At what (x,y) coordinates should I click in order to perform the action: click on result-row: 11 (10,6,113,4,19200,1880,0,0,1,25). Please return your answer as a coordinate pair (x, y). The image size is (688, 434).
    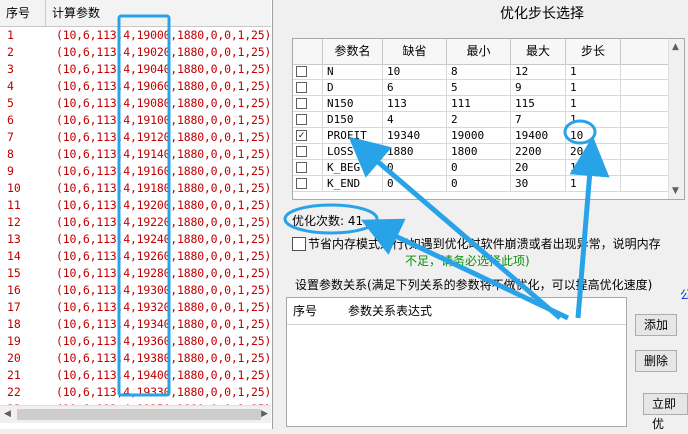
    Looking at the image, I should click on (135, 205).